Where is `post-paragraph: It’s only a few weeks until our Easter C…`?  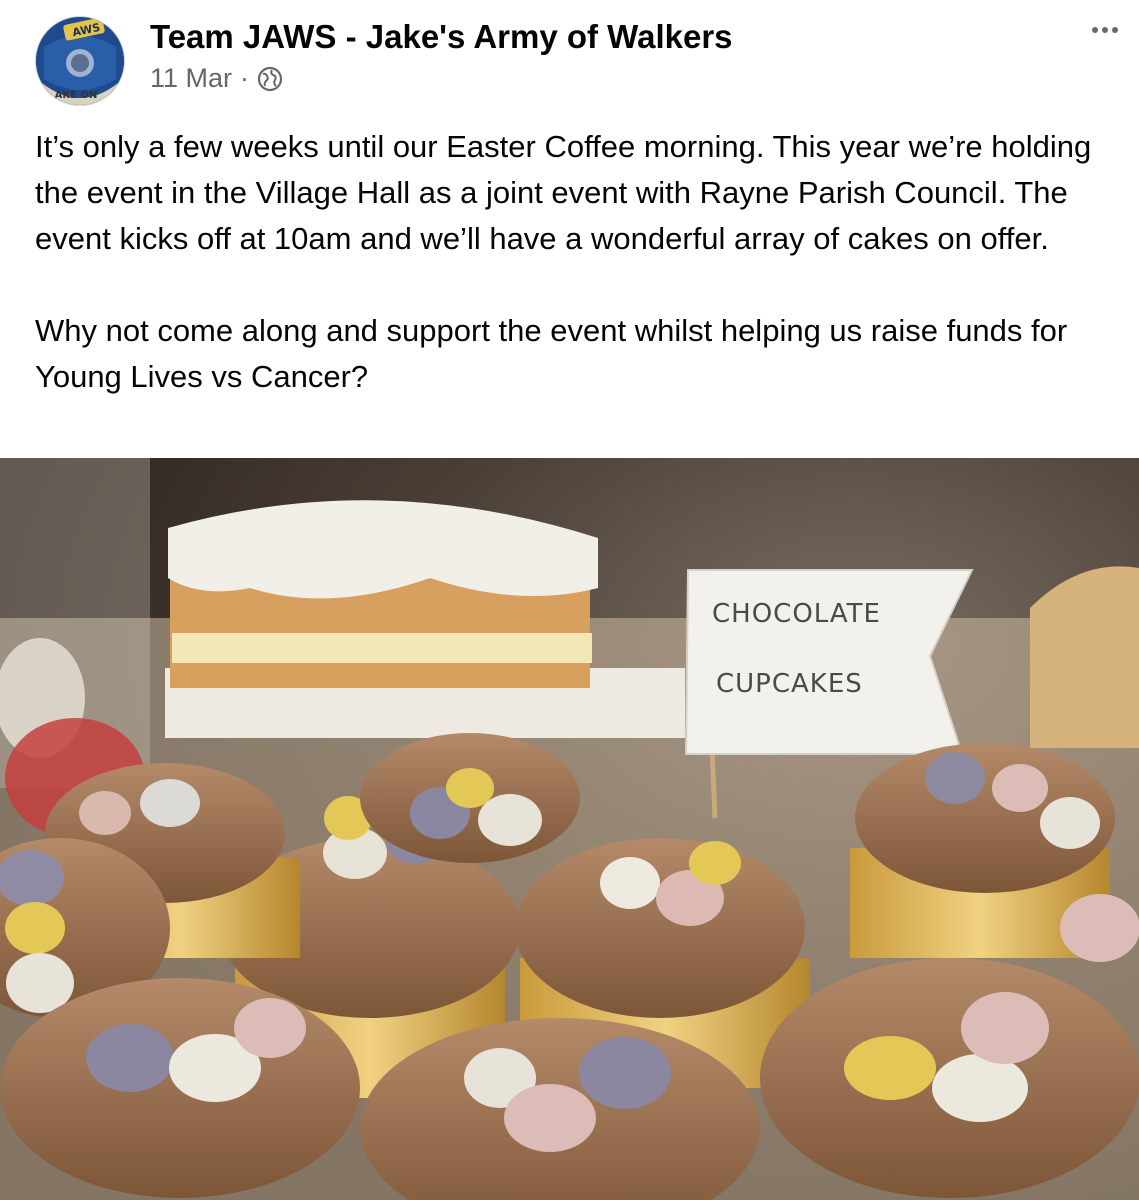
post-paragraph: It’s only a few weeks until our Easter C… is located at coordinates (563, 192).